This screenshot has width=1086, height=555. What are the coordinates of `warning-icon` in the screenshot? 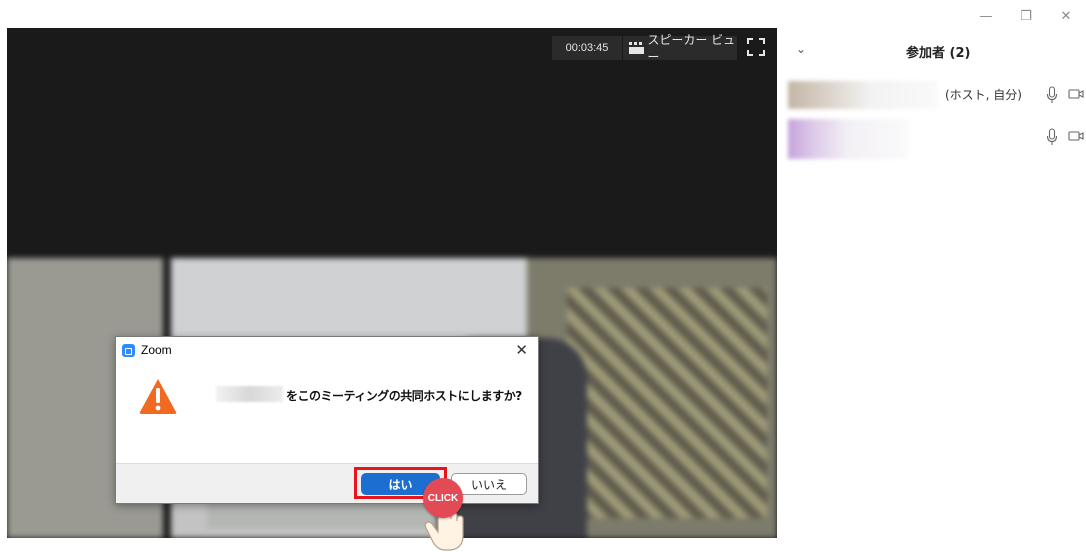 It's located at (158, 396).